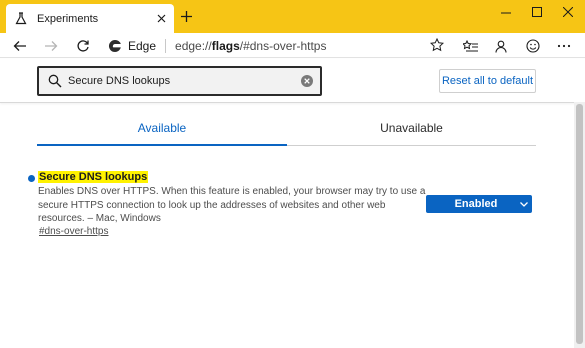  What do you see at coordinates (470, 46) in the screenshot?
I see `favorites-list-icon` at bounding box center [470, 46].